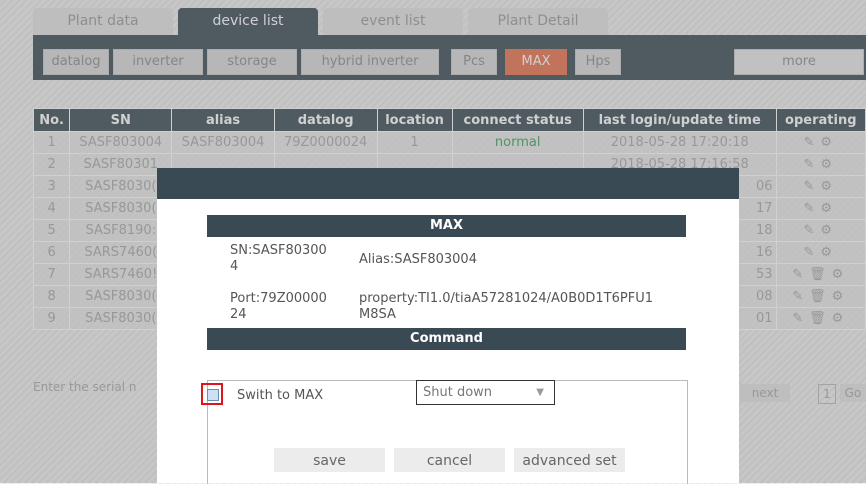 The image size is (866, 484). Describe the element at coordinates (278, 306) in the screenshot. I see `device-port: Port:79Z00000 24` at that location.